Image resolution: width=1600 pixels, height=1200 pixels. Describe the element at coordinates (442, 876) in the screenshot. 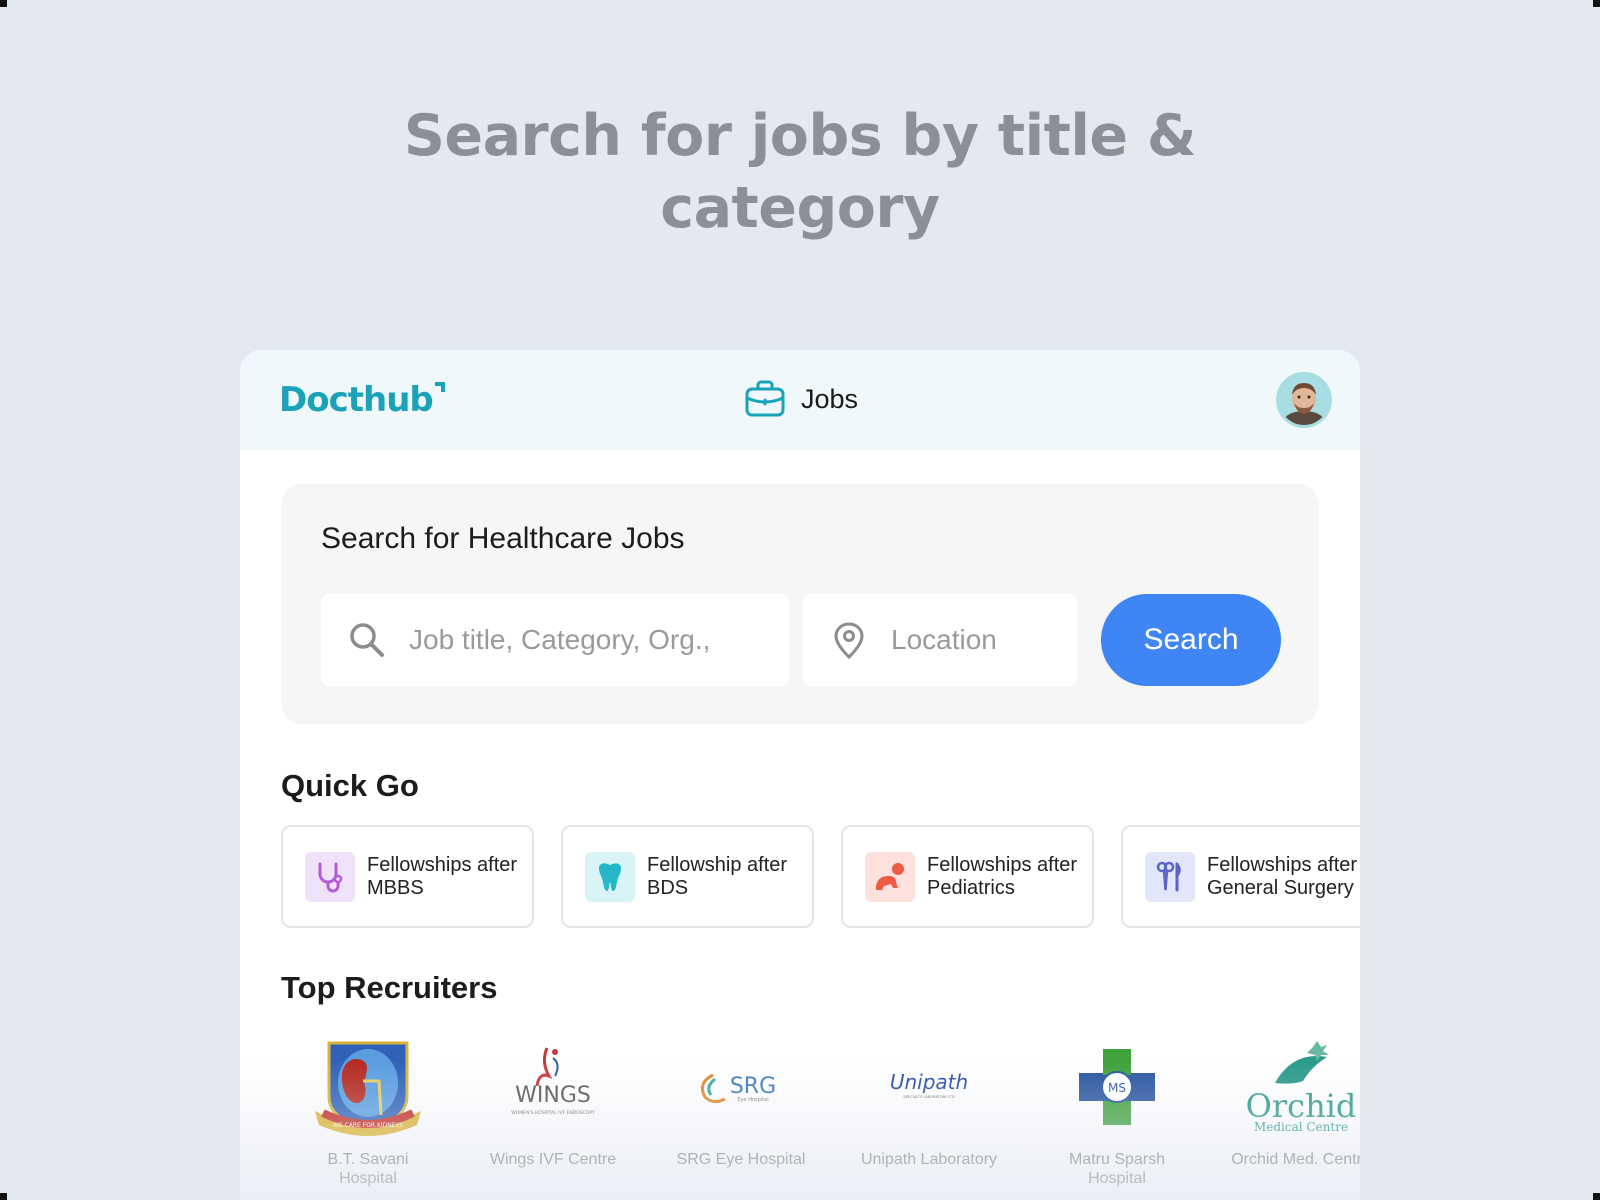

I see `quick-go-label: Fellowships after MBBS` at that location.